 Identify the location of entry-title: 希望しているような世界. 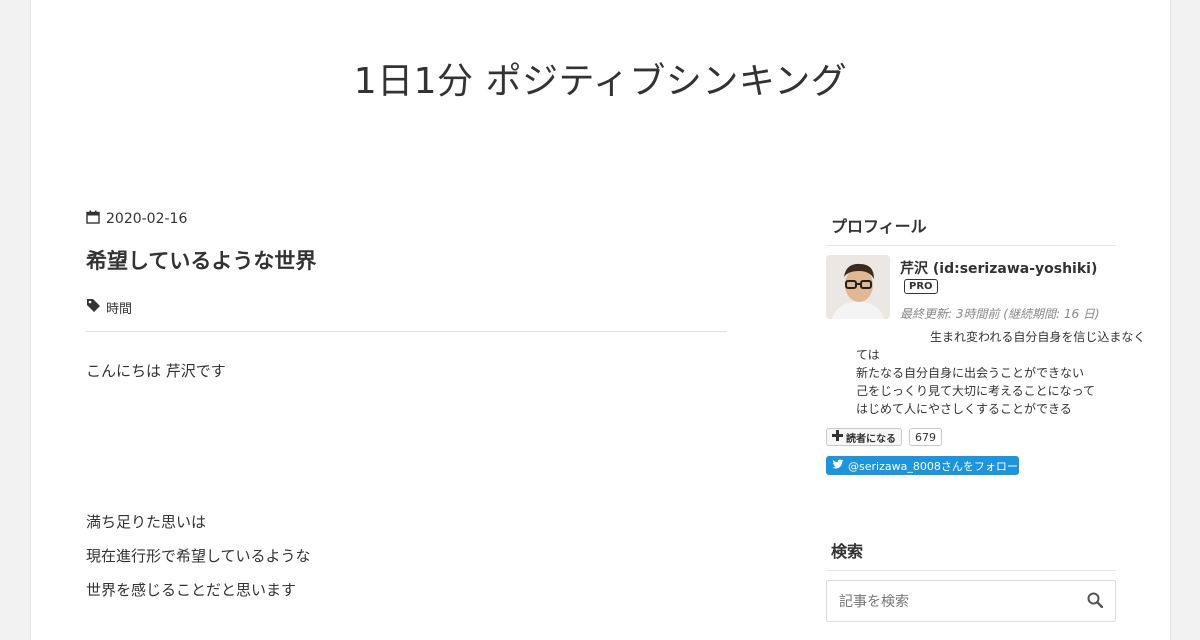
(201, 260).